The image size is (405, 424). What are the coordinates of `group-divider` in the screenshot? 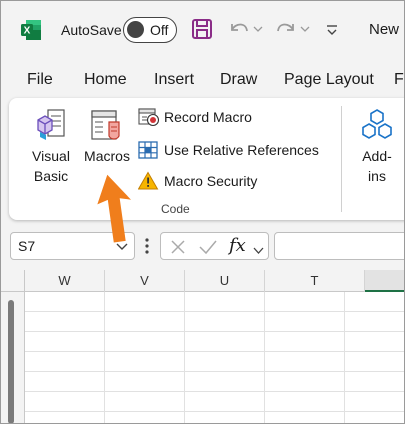 It's located at (341, 159).